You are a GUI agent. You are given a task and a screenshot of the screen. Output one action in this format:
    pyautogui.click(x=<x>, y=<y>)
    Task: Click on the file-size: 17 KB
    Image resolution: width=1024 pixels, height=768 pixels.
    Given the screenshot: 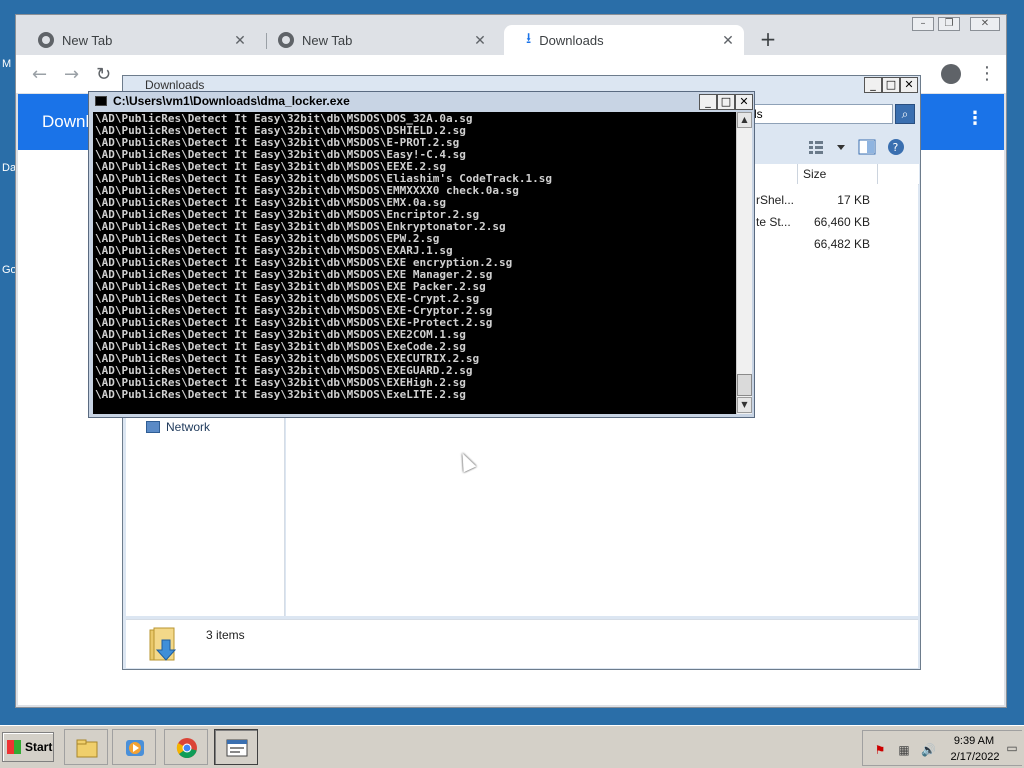 What is the action you would take?
    pyautogui.click(x=853, y=200)
    